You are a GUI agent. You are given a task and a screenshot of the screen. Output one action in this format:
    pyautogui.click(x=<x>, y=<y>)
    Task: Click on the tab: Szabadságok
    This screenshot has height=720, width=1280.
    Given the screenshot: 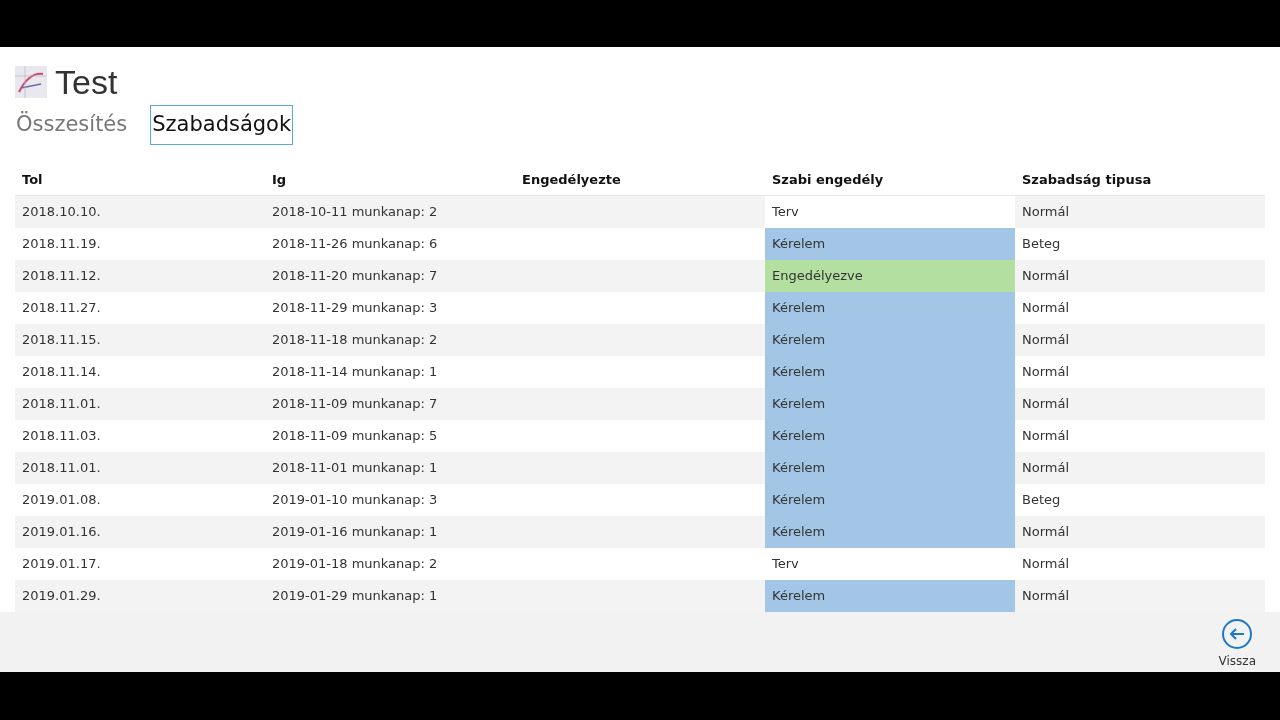 What is the action you would take?
    pyautogui.click(x=222, y=125)
    